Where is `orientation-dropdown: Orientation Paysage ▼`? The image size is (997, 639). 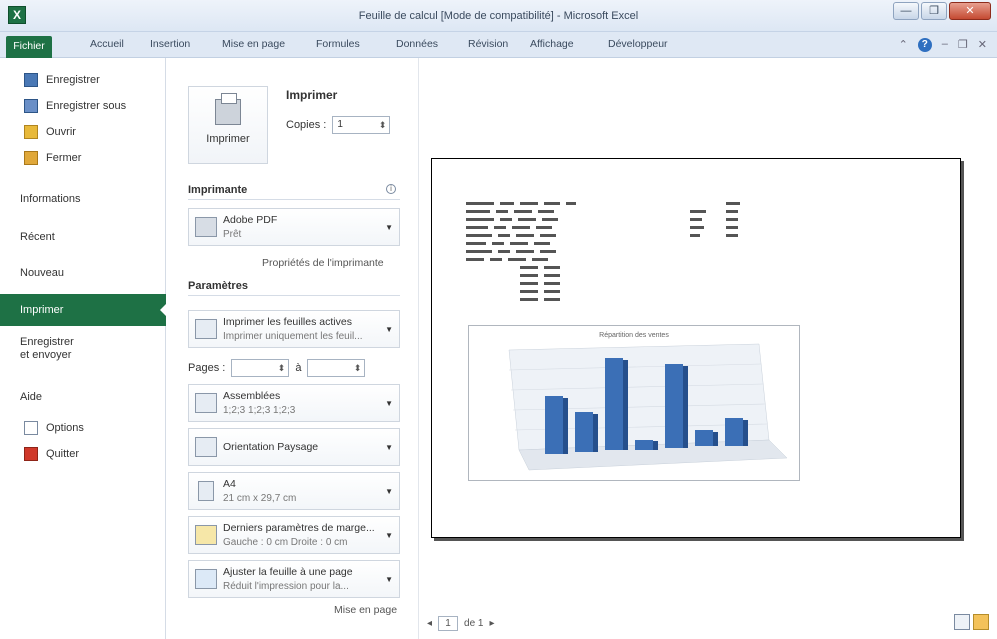 orientation-dropdown: Orientation Paysage ▼ is located at coordinates (294, 447).